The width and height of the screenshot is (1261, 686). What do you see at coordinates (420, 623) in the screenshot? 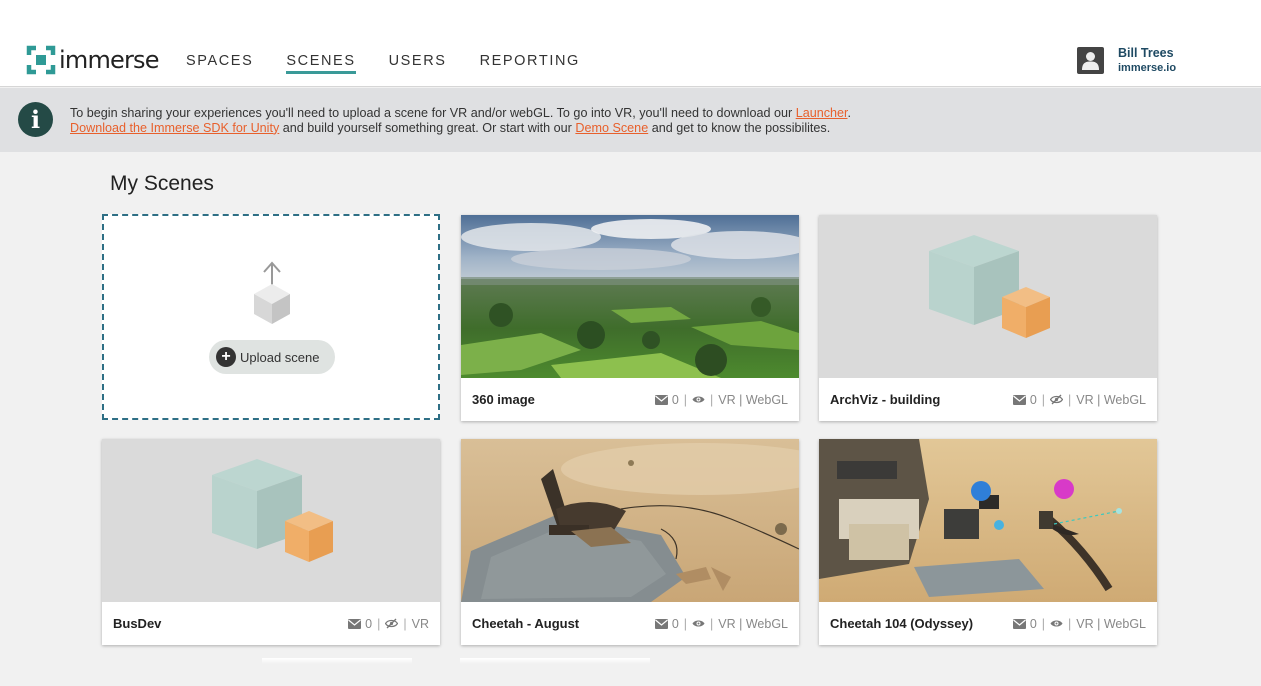
I see `scene-platforms: VR` at bounding box center [420, 623].